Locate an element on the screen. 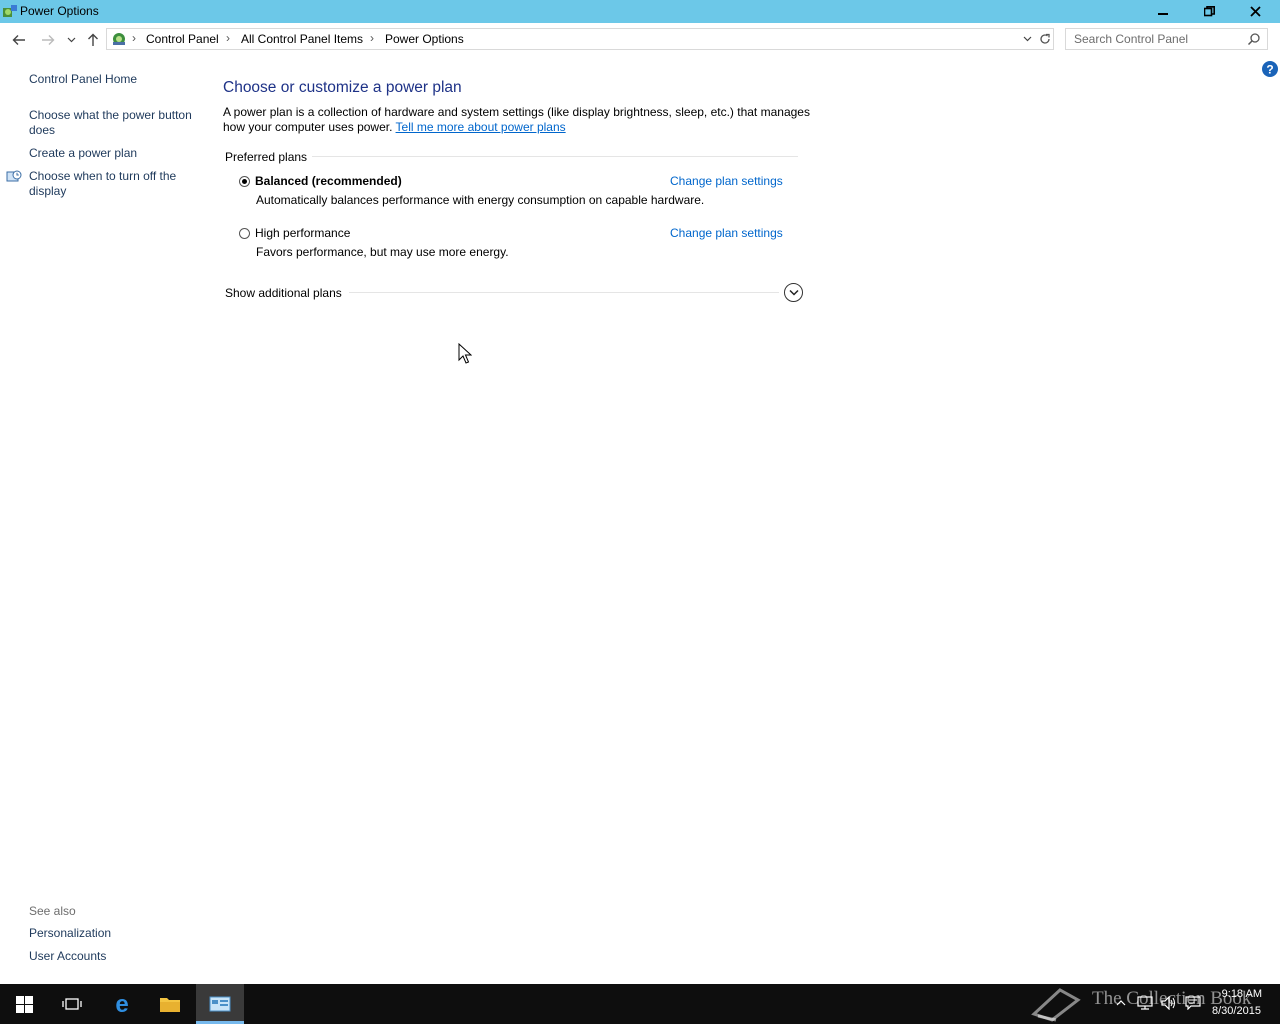 Image resolution: width=1280 pixels, height=1024 pixels. page-title: Choose or customize a power plan is located at coordinates (342, 87).